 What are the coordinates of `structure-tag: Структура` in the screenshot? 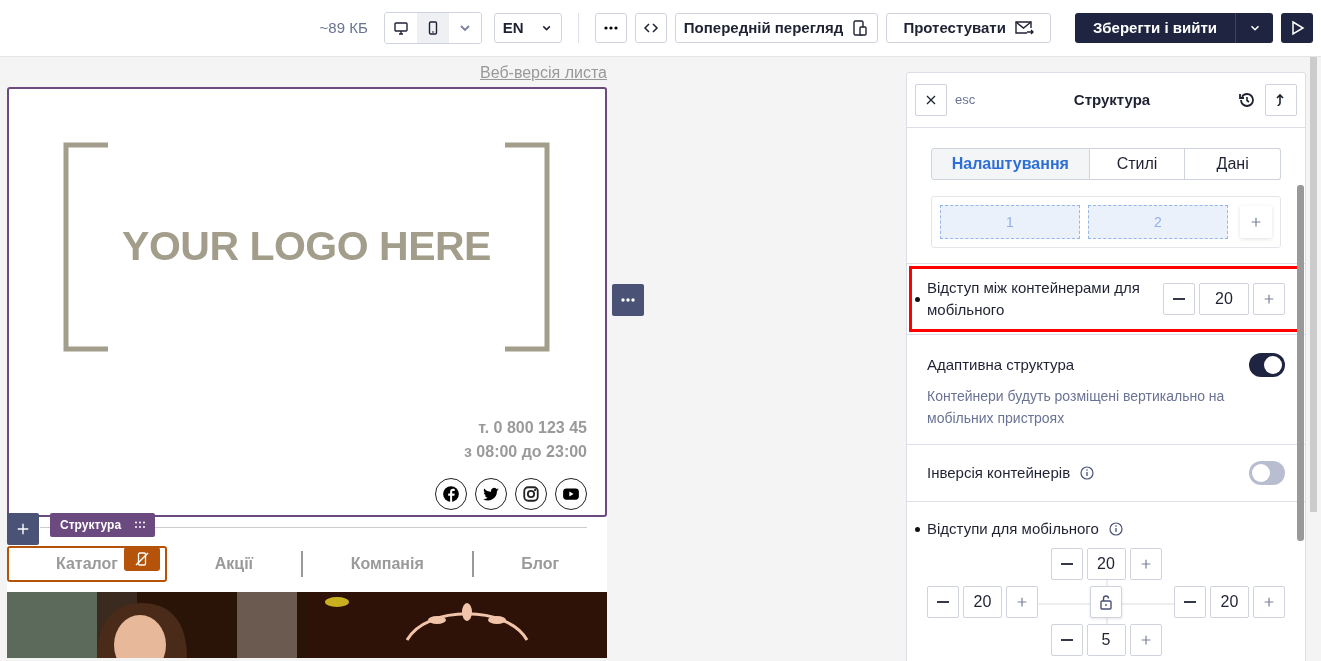 It's located at (103, 525).